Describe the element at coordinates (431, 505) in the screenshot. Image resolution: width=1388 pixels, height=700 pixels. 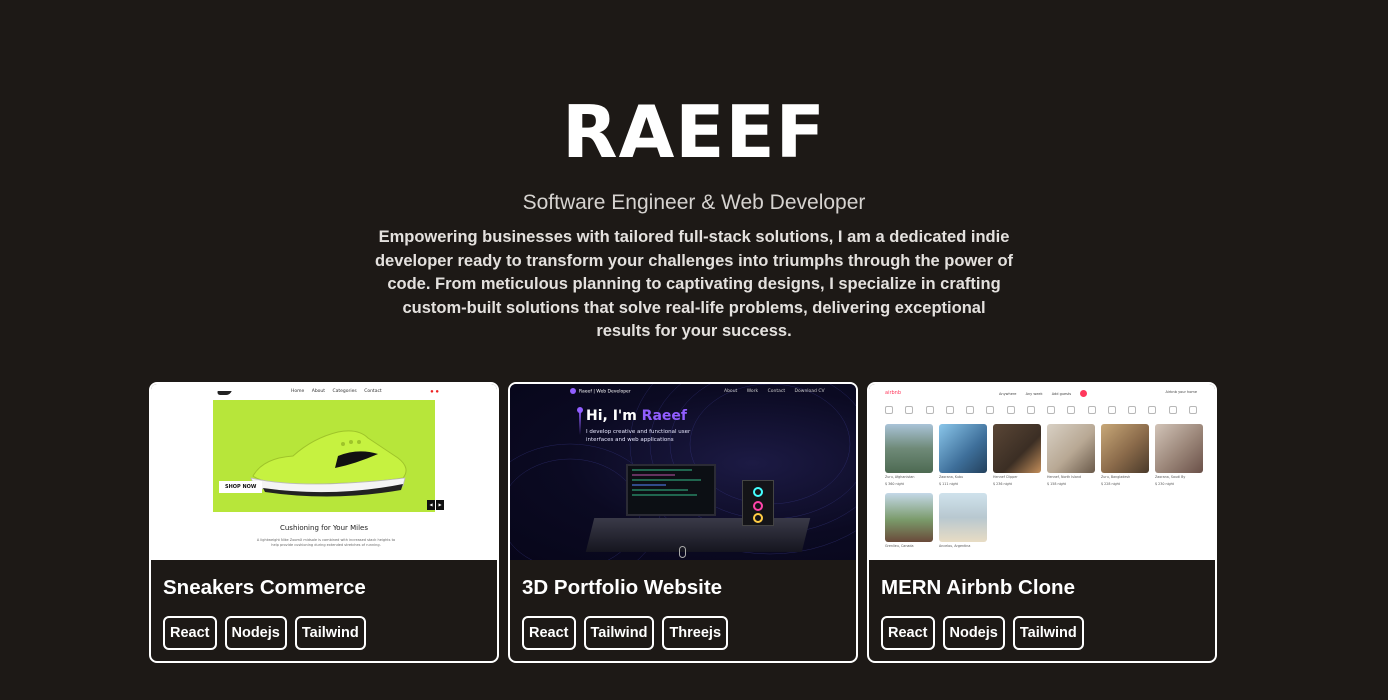
I see `prev-arrow-icon: ◀` at that location.